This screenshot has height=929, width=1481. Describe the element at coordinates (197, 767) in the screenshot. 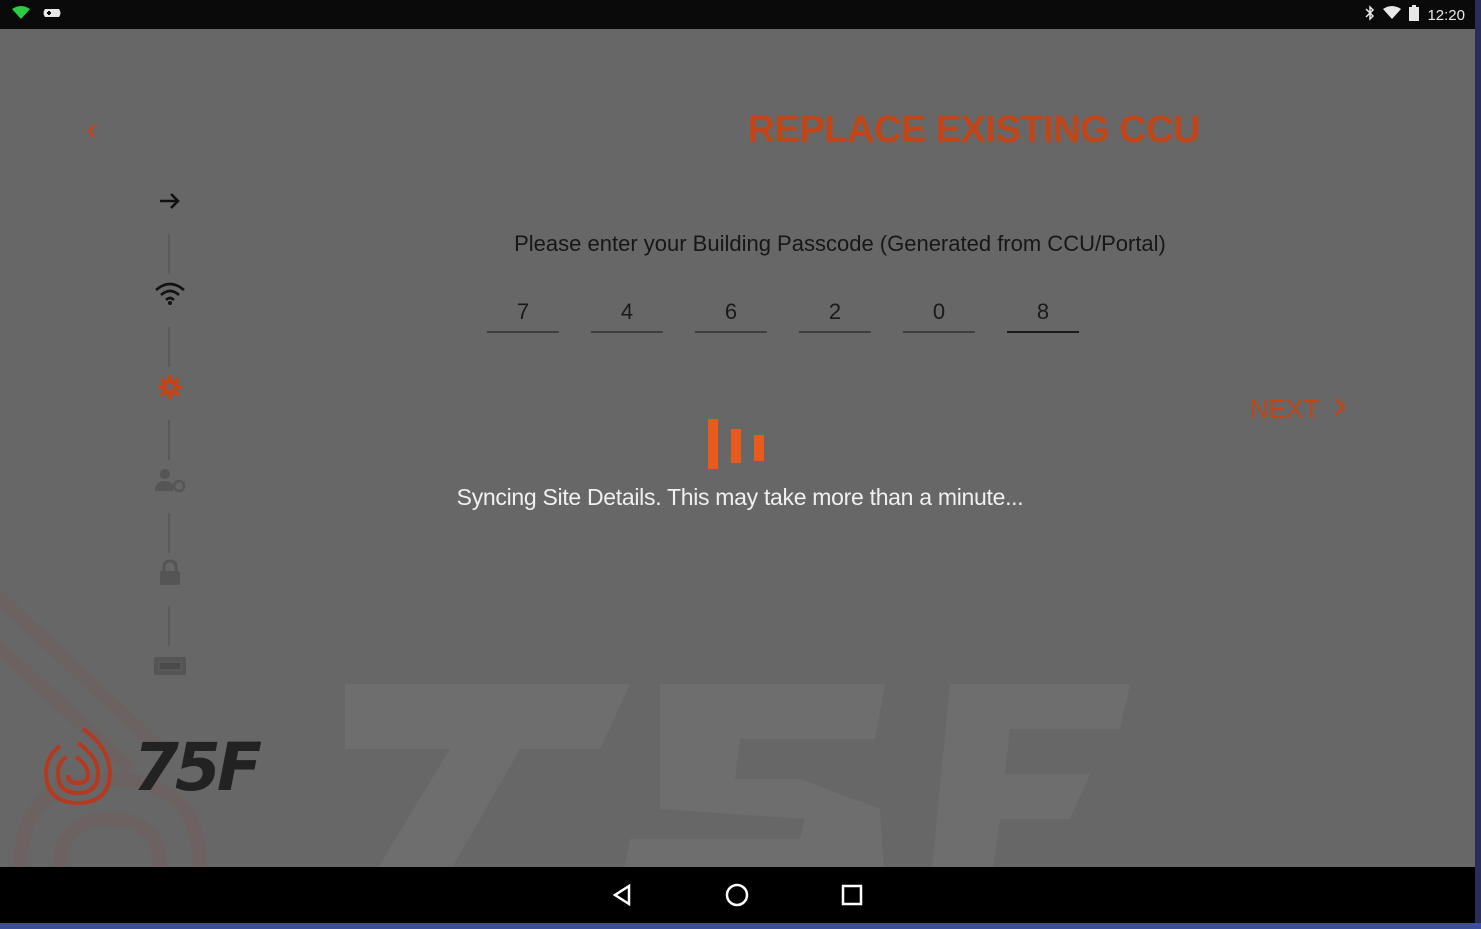

I see `brand-wordmark: 75F` at that location.